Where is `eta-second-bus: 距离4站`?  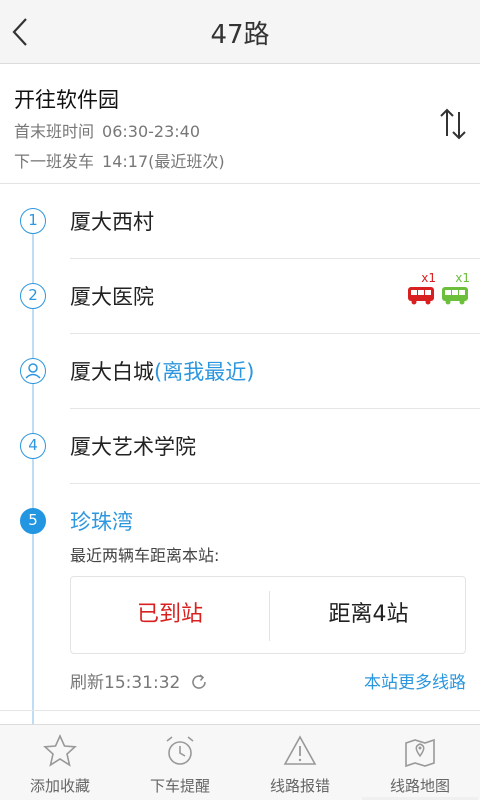 eta-second-bus: 距离4站 is located at coordinates (368, 614).